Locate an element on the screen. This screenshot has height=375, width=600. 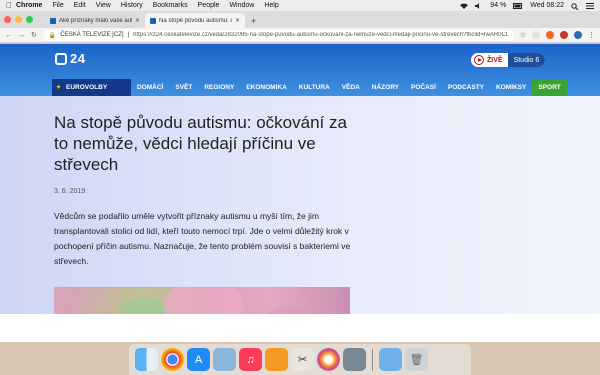
menu-people: People is located at coordinates (209, 5).